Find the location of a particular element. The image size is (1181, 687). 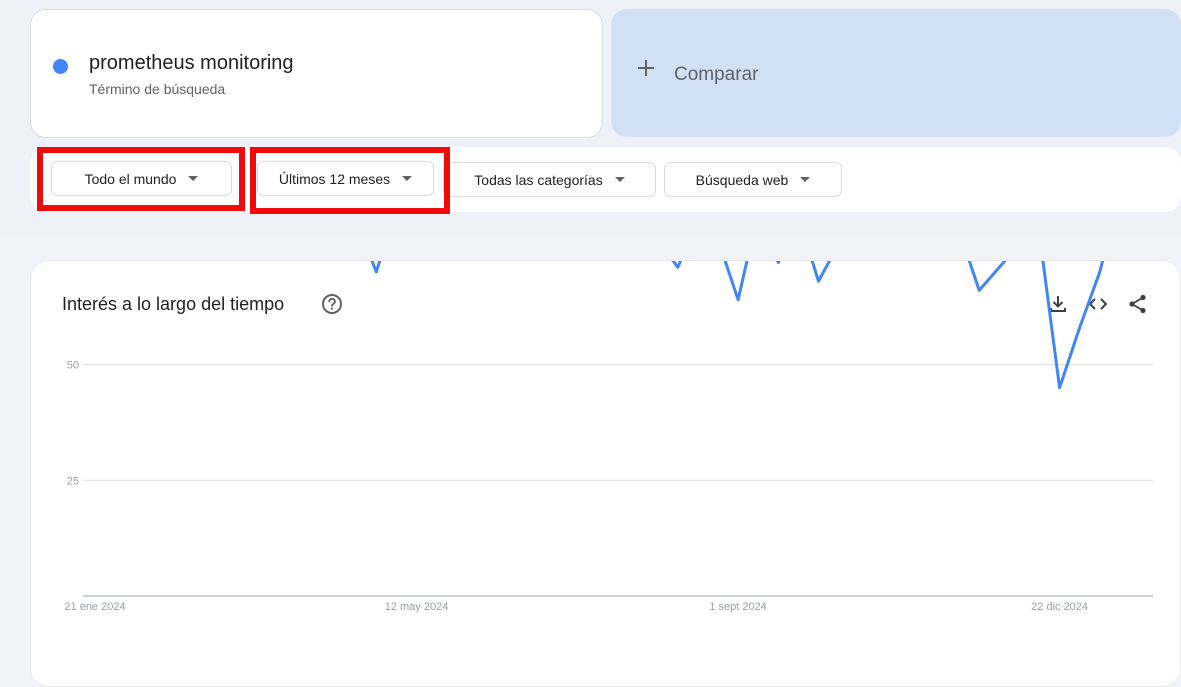

search-type-dropdown: Búsqueda web is located at coordinates (753, 179).